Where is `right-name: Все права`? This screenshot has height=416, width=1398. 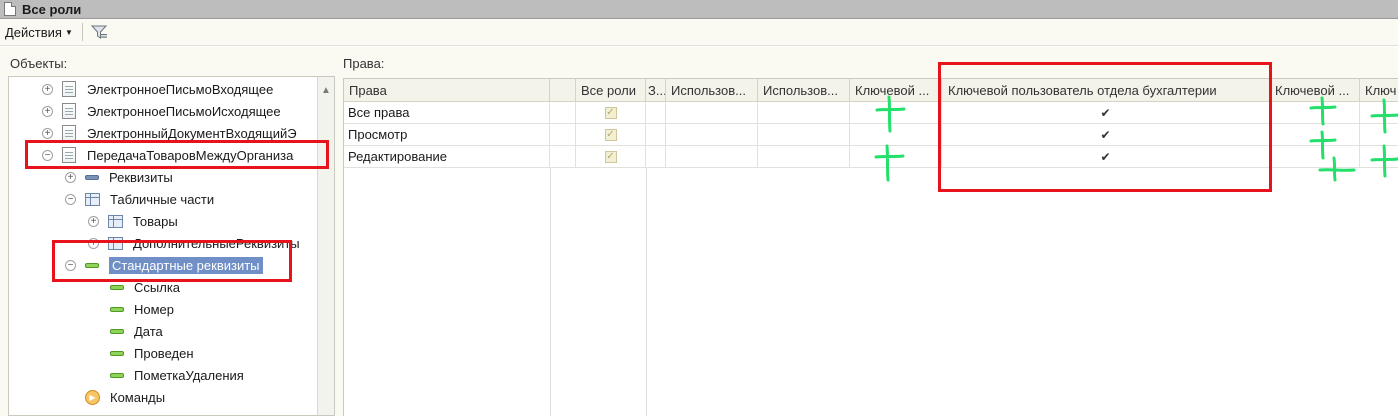 right-name: Все права is located at coordinates (447, 113).